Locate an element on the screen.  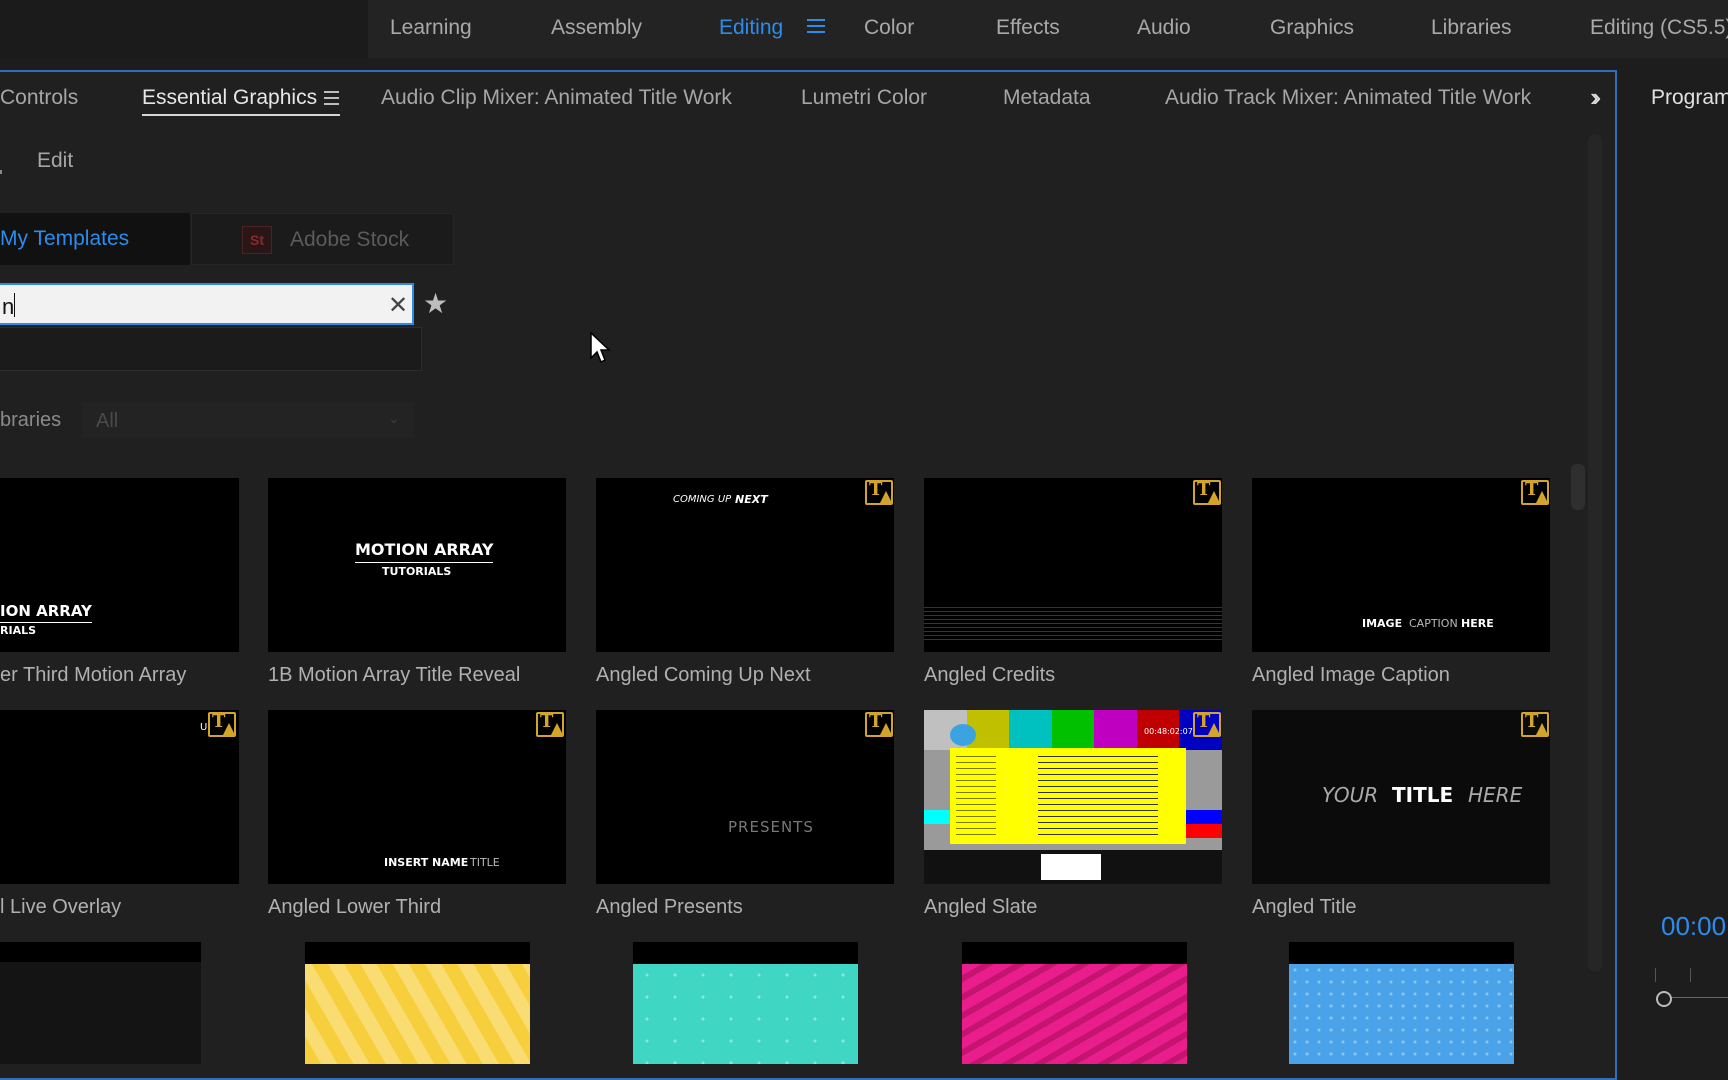
browse-tab-fragment is located at coordinates (1, 172).